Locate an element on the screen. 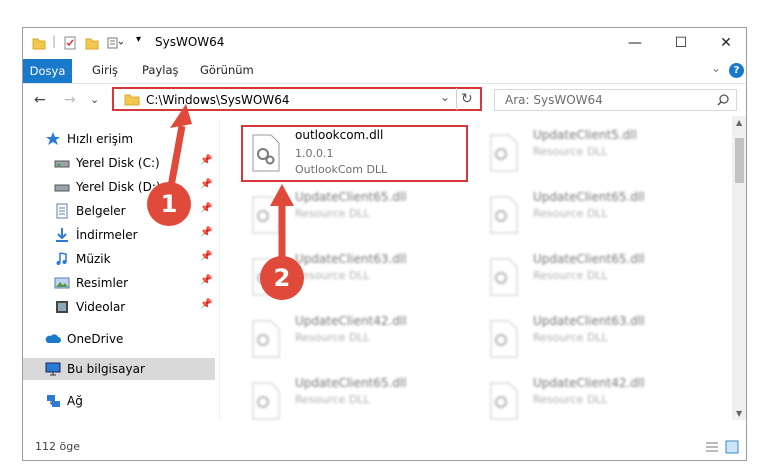 The height and width of the screenshot is (475, 769). annotation-arrows is located at coordinates (230, 183).